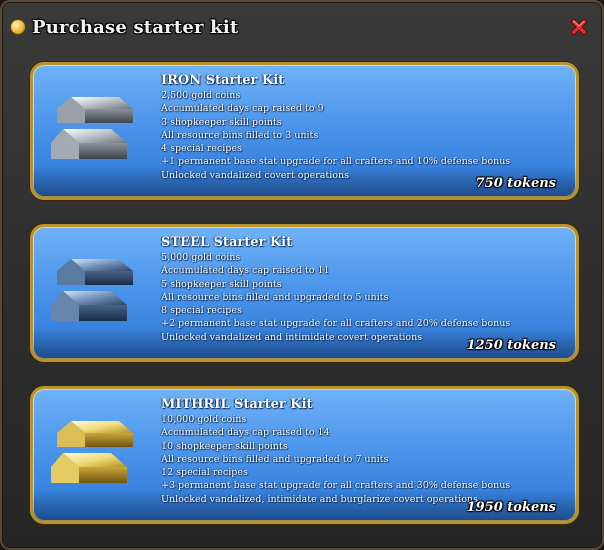 This screenshot has width=604, height=550. What do you see at coordinates (18, 27) in the screenshot?
I see `gold-coin-icon` at bounding box center [18, 27].